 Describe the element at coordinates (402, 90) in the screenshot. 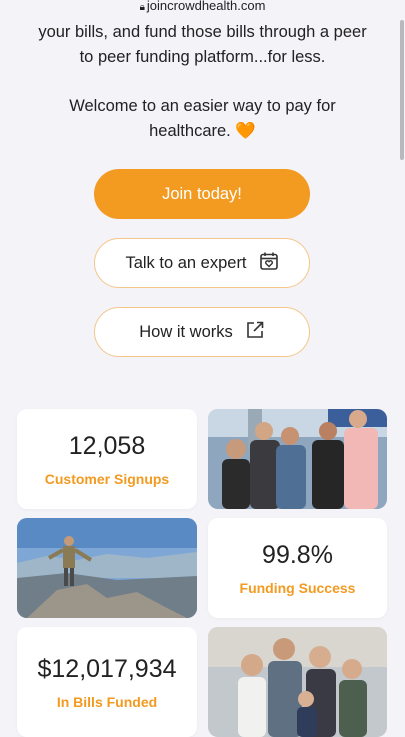

I see `scrollbar` at that location.